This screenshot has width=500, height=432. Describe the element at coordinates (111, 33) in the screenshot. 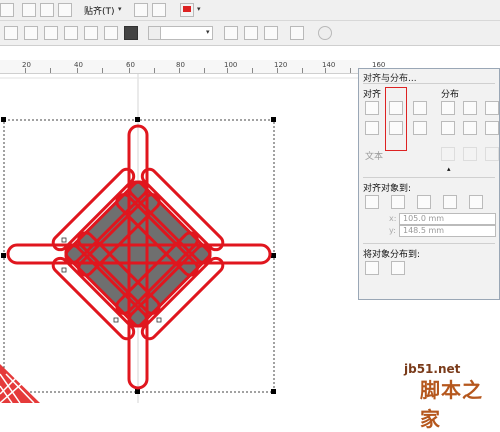

I see `front-minus-back-icon` at that location.